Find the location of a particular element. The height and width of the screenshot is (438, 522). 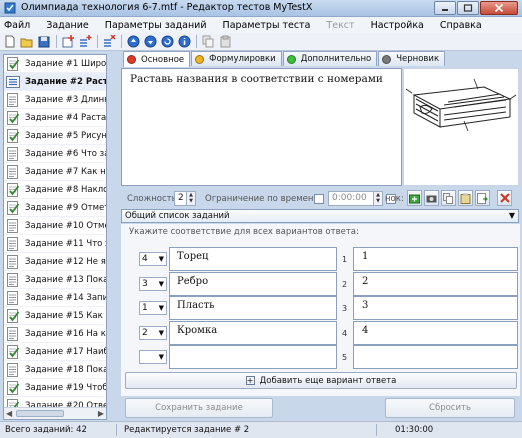

paste-icon is located at coordinates (465, 198).